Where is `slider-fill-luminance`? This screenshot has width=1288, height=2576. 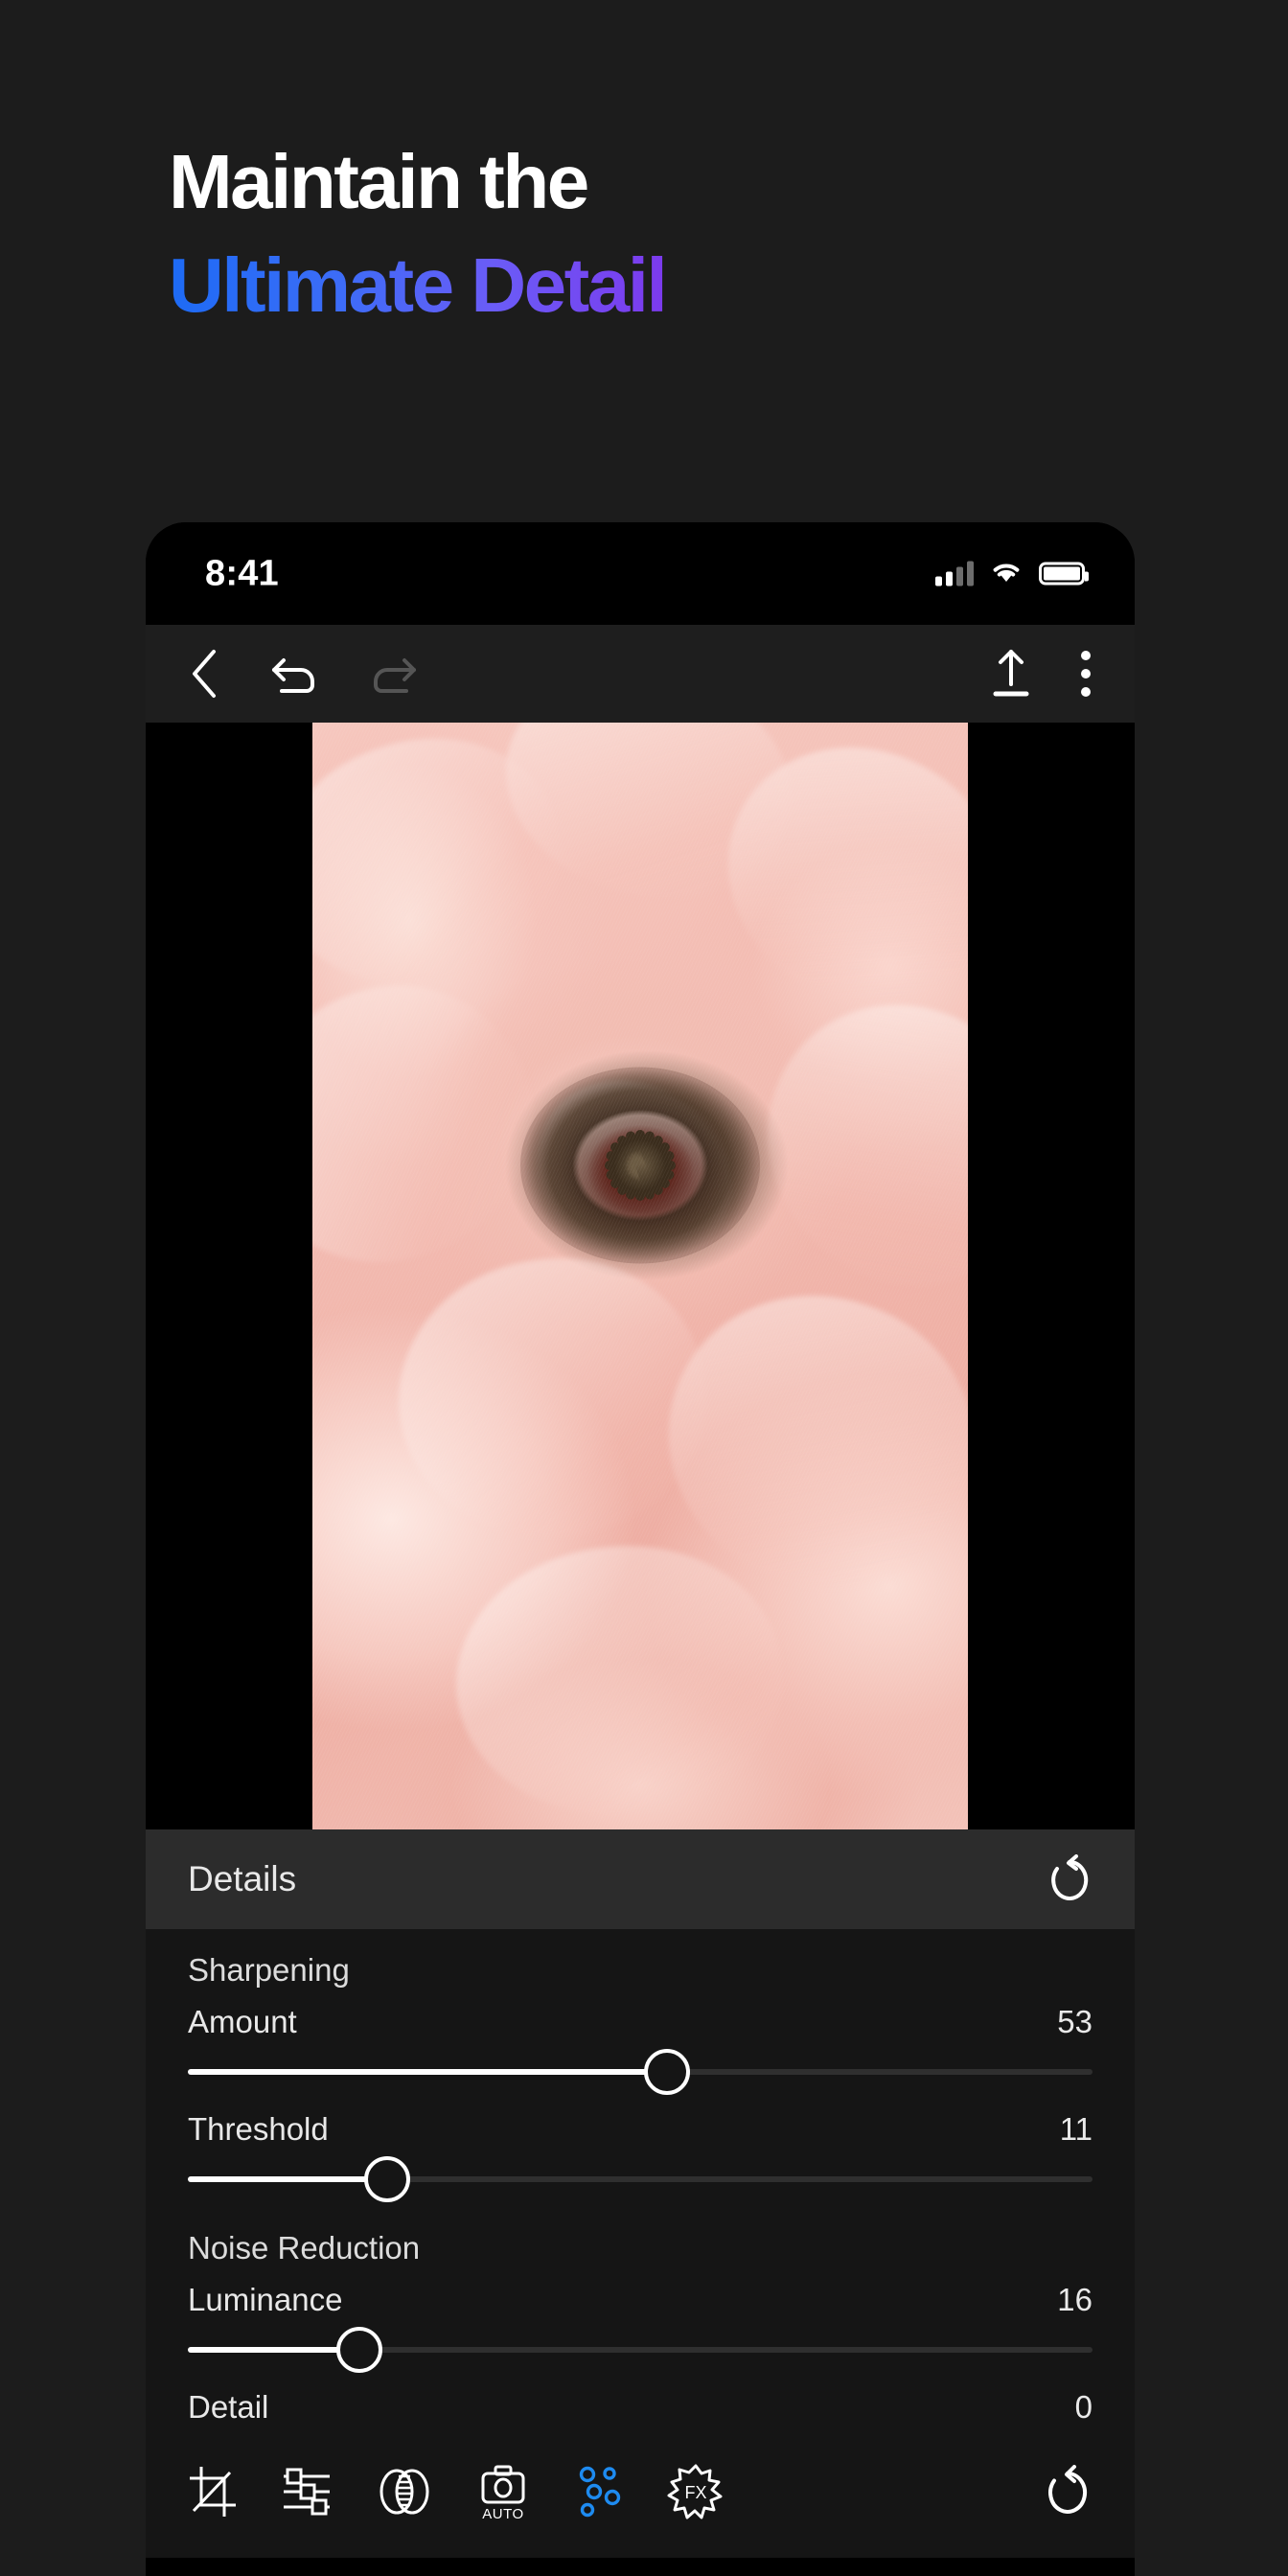 slider-fill-luminance is located at coordinates (274, 2350).